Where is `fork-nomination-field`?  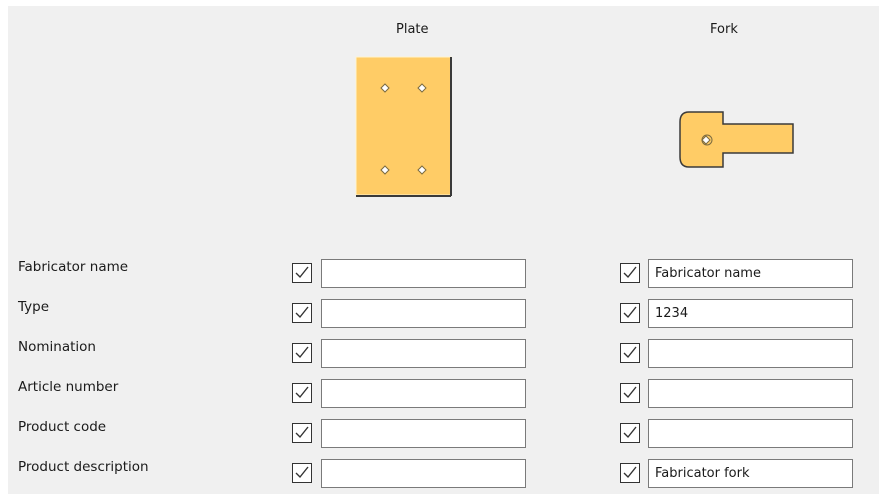 fork-nomination-field is located at coordinates (750, 353).